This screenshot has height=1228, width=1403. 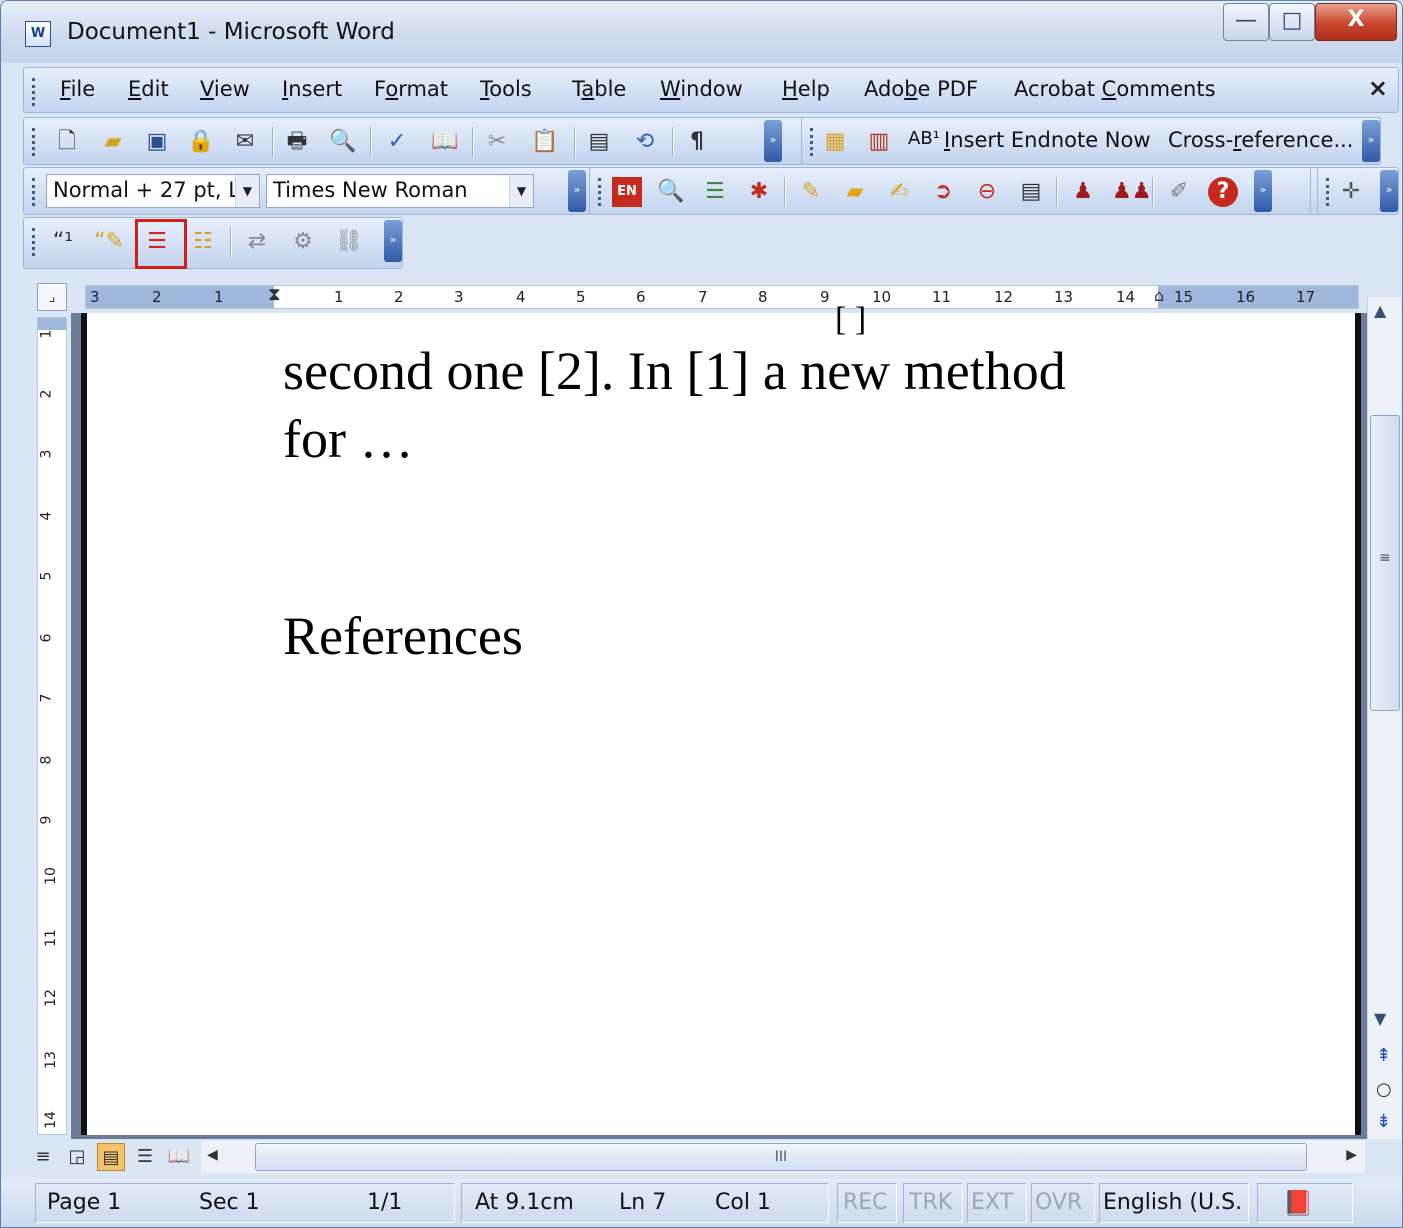 What do you see at coordinates (303, 242) in the screenshot?
I see `manage-icon: ⚙` at bounding box center [303, 242].